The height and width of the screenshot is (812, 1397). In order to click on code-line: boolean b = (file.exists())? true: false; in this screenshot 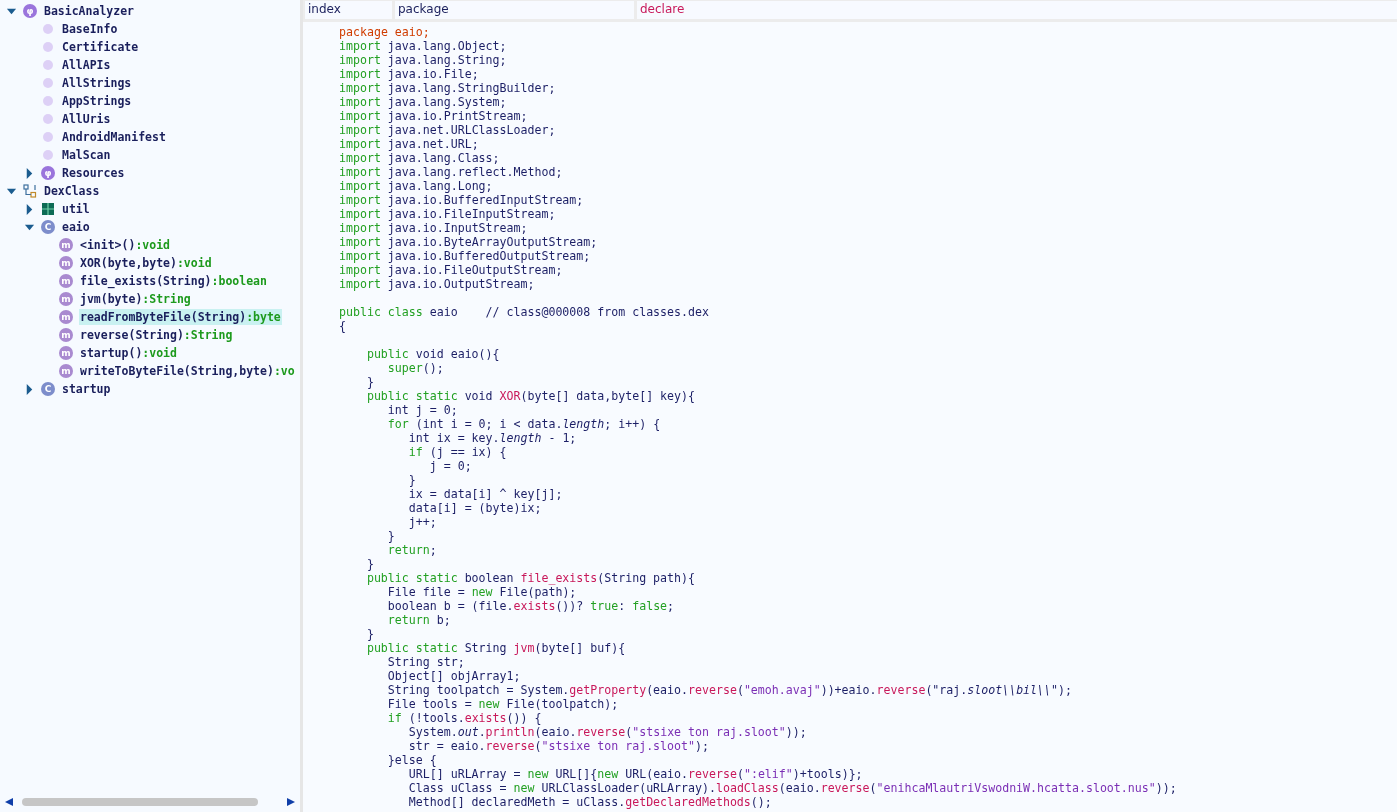, I will do `click(531, 606)`.